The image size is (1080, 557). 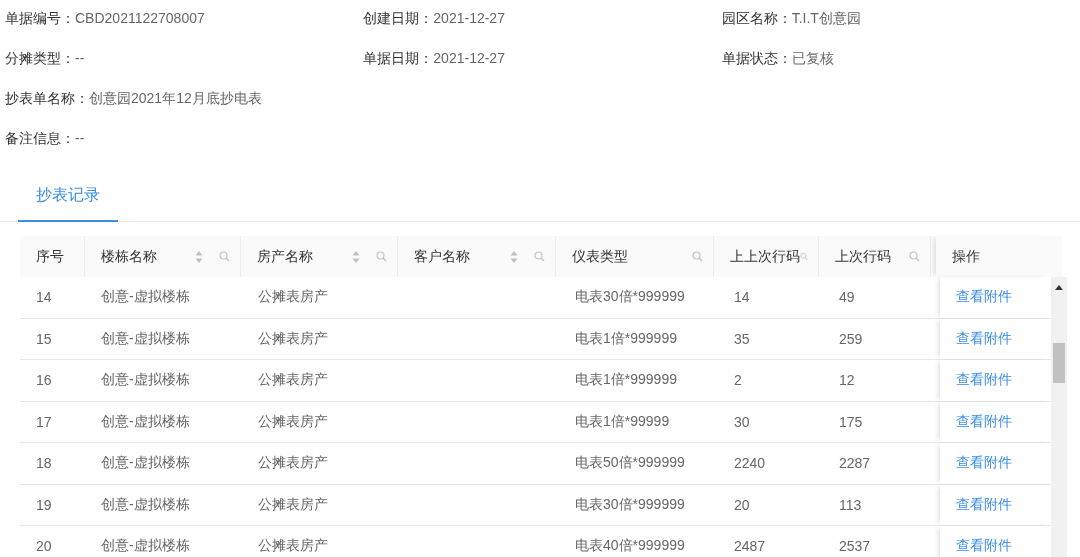 What do you see at coordinates (742, 421) in the screenshot?
I see `table-cell: 30` at bounding box center [742, 421].